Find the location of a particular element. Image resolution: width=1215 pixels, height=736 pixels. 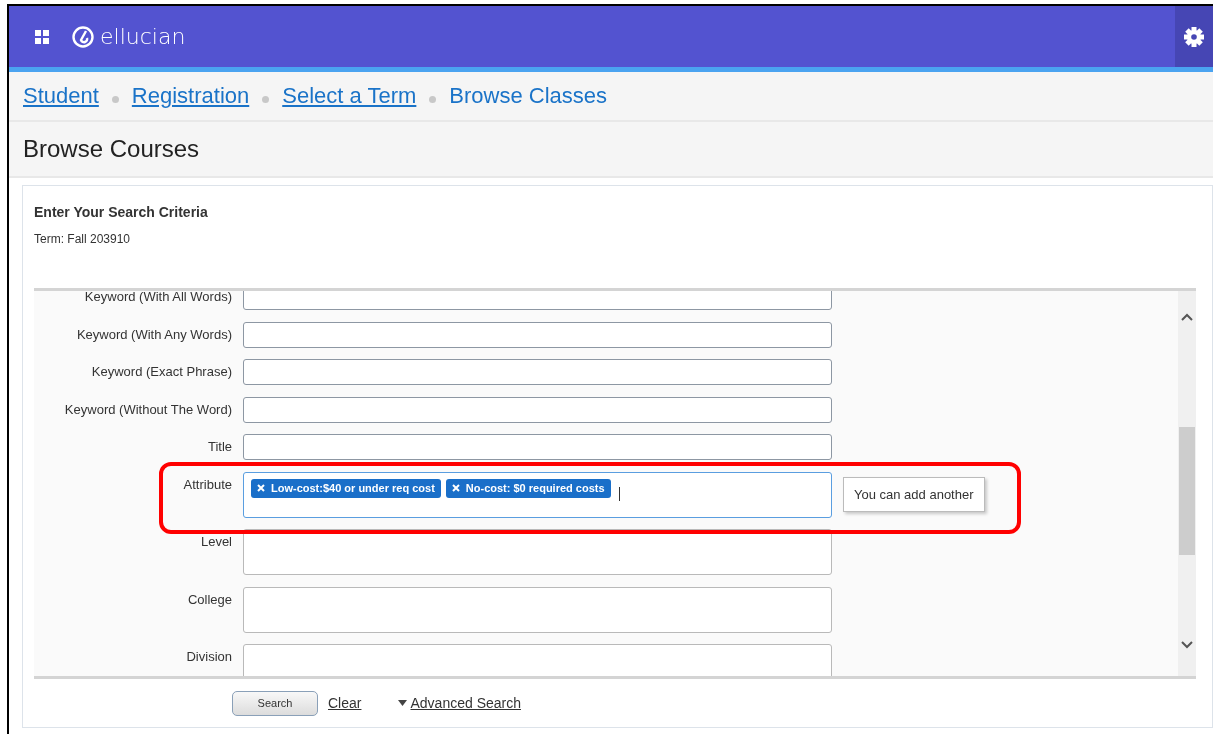

scrollbar-thumb is located at coordinates (1187, 491).